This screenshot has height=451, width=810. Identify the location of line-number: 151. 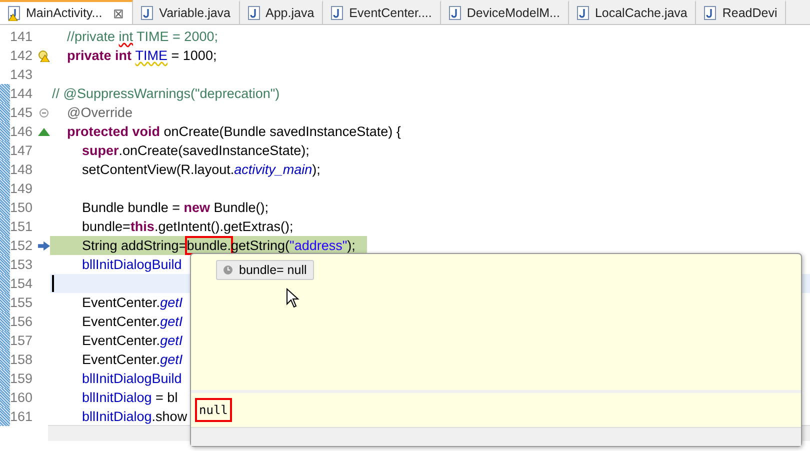
(22, 226).